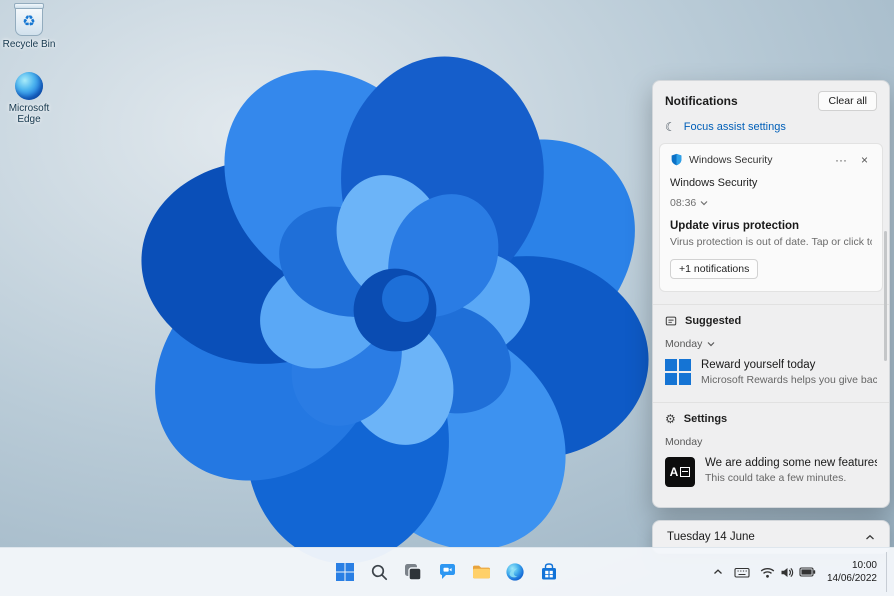 The image size is (894, 596). I want to click on desktop-icon-label: Recycle Bin, so click(29, 44).